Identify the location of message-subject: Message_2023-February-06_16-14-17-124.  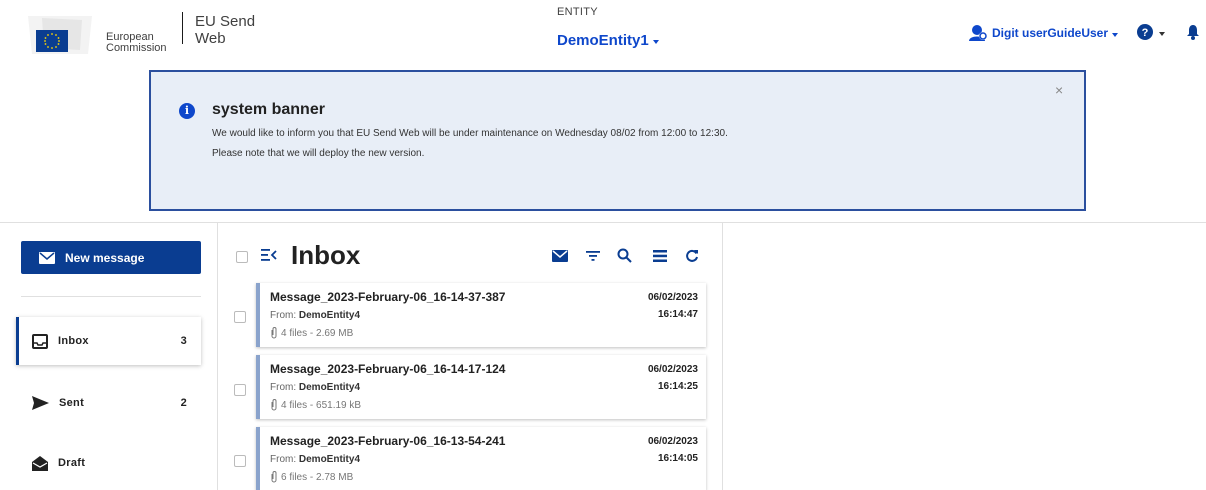
(388, 369).